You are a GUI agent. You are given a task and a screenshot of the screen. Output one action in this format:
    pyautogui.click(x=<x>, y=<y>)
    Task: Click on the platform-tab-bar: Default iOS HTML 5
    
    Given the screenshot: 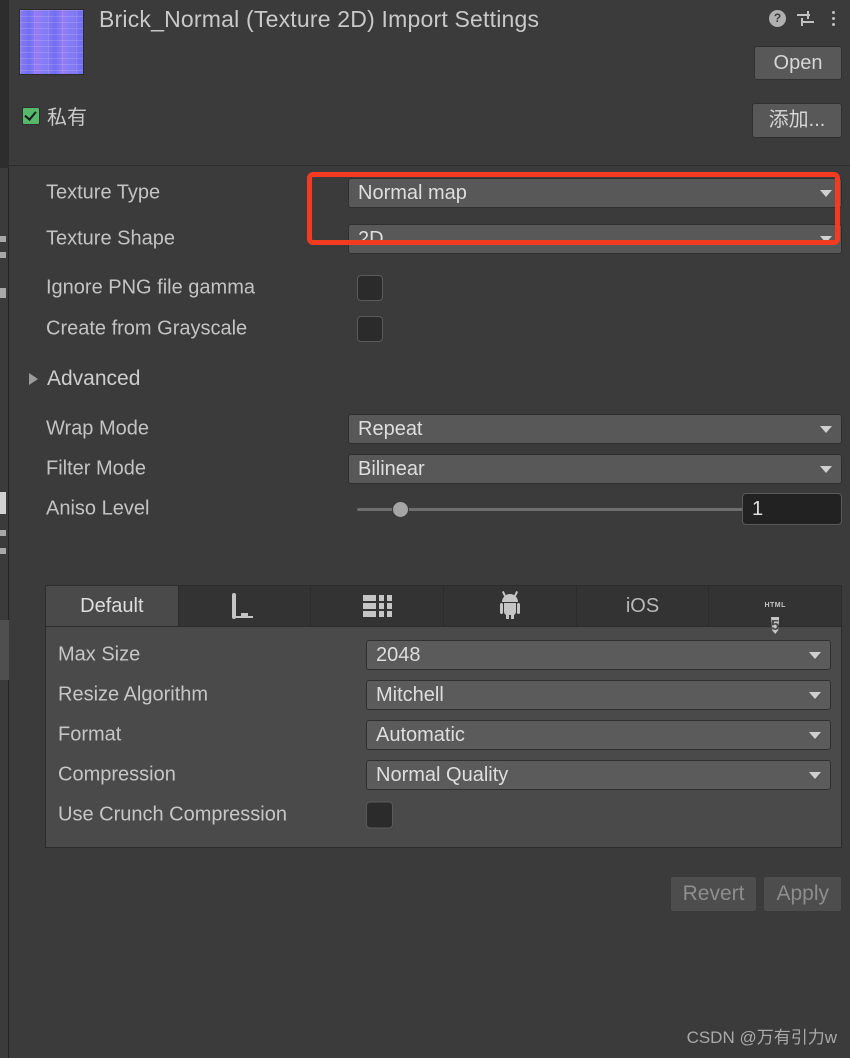 What is the action you would take?
    pyautogui.click(x=443, y=609)
    